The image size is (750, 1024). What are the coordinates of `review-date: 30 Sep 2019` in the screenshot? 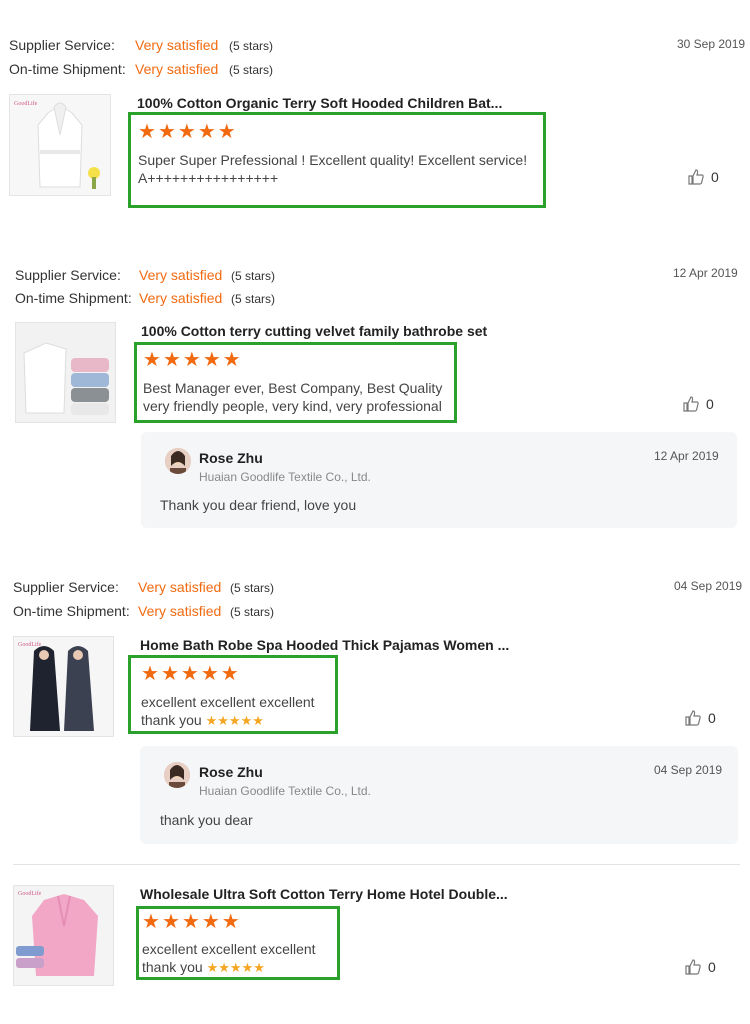 It's located at (711, 44).